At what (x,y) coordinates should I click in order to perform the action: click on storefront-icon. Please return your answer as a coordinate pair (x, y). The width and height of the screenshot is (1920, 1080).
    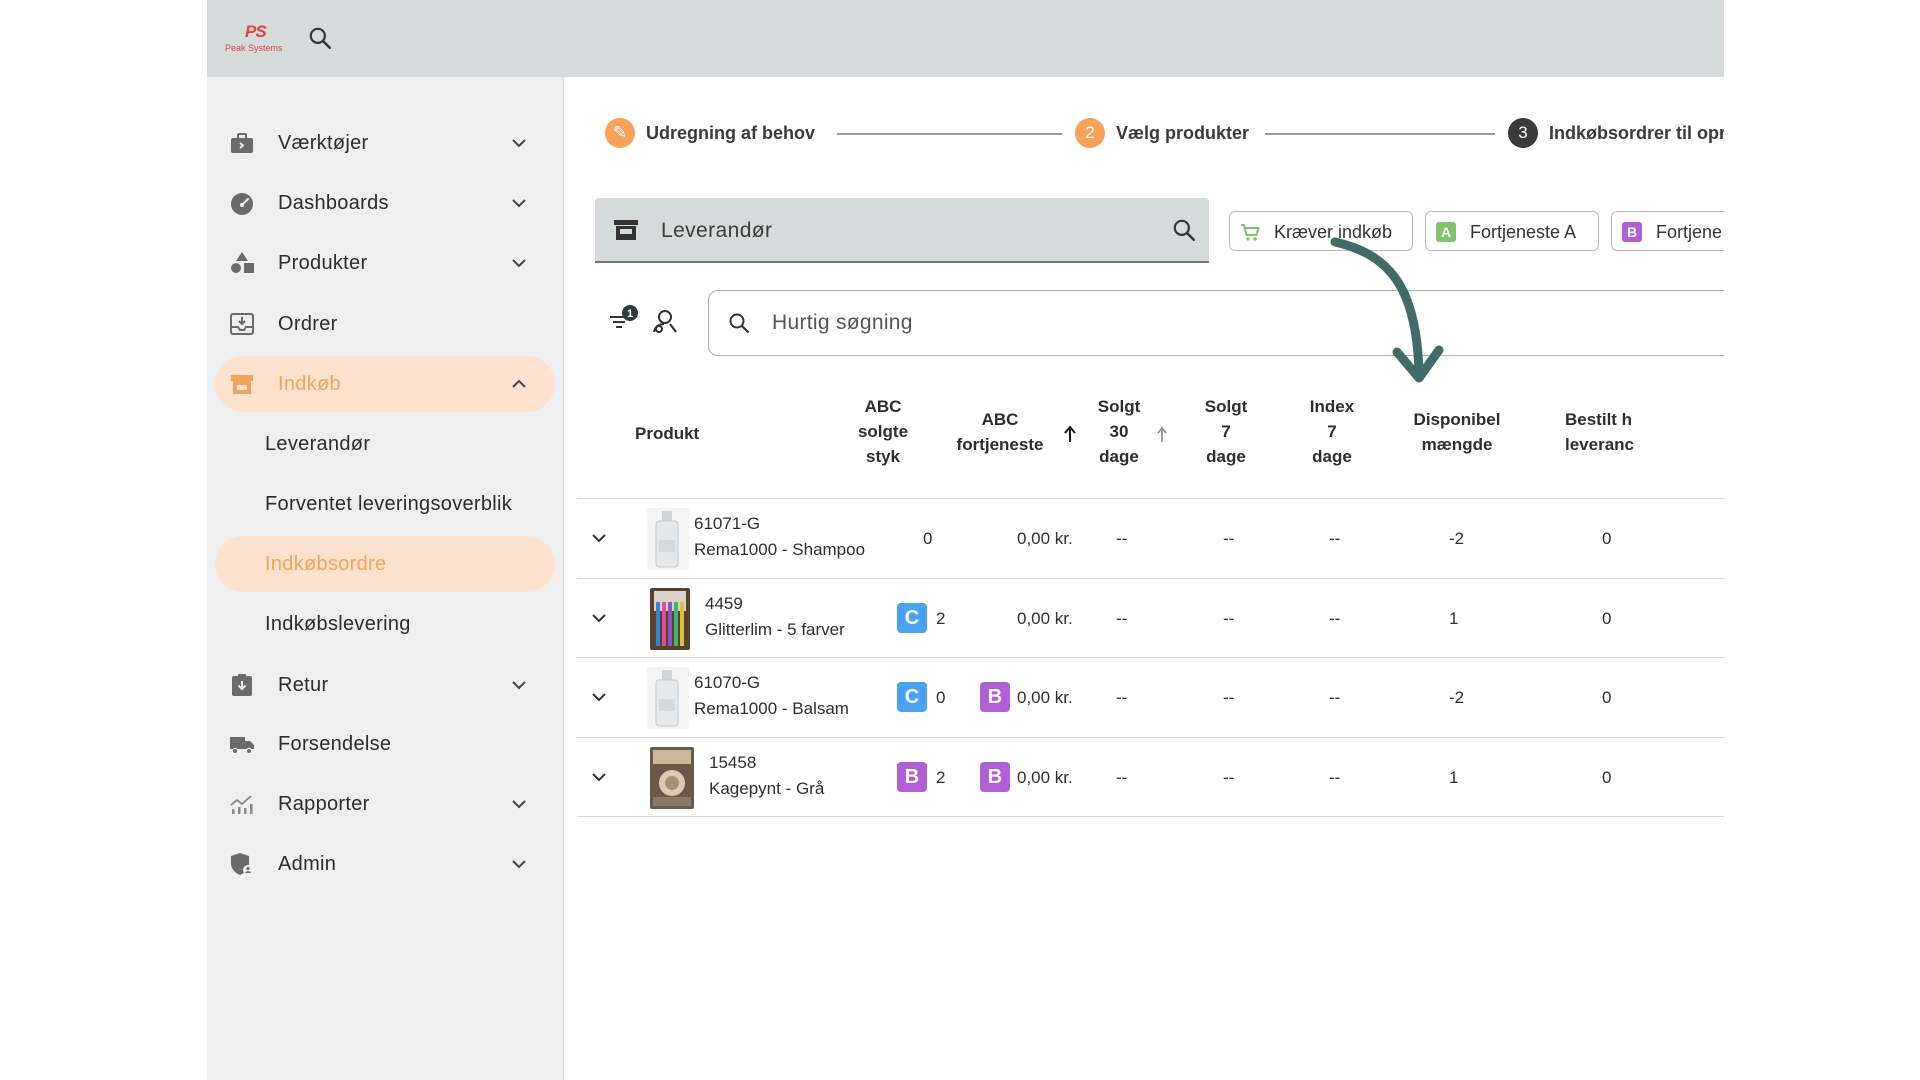
    Looking at the image, I should click on (626, 230).